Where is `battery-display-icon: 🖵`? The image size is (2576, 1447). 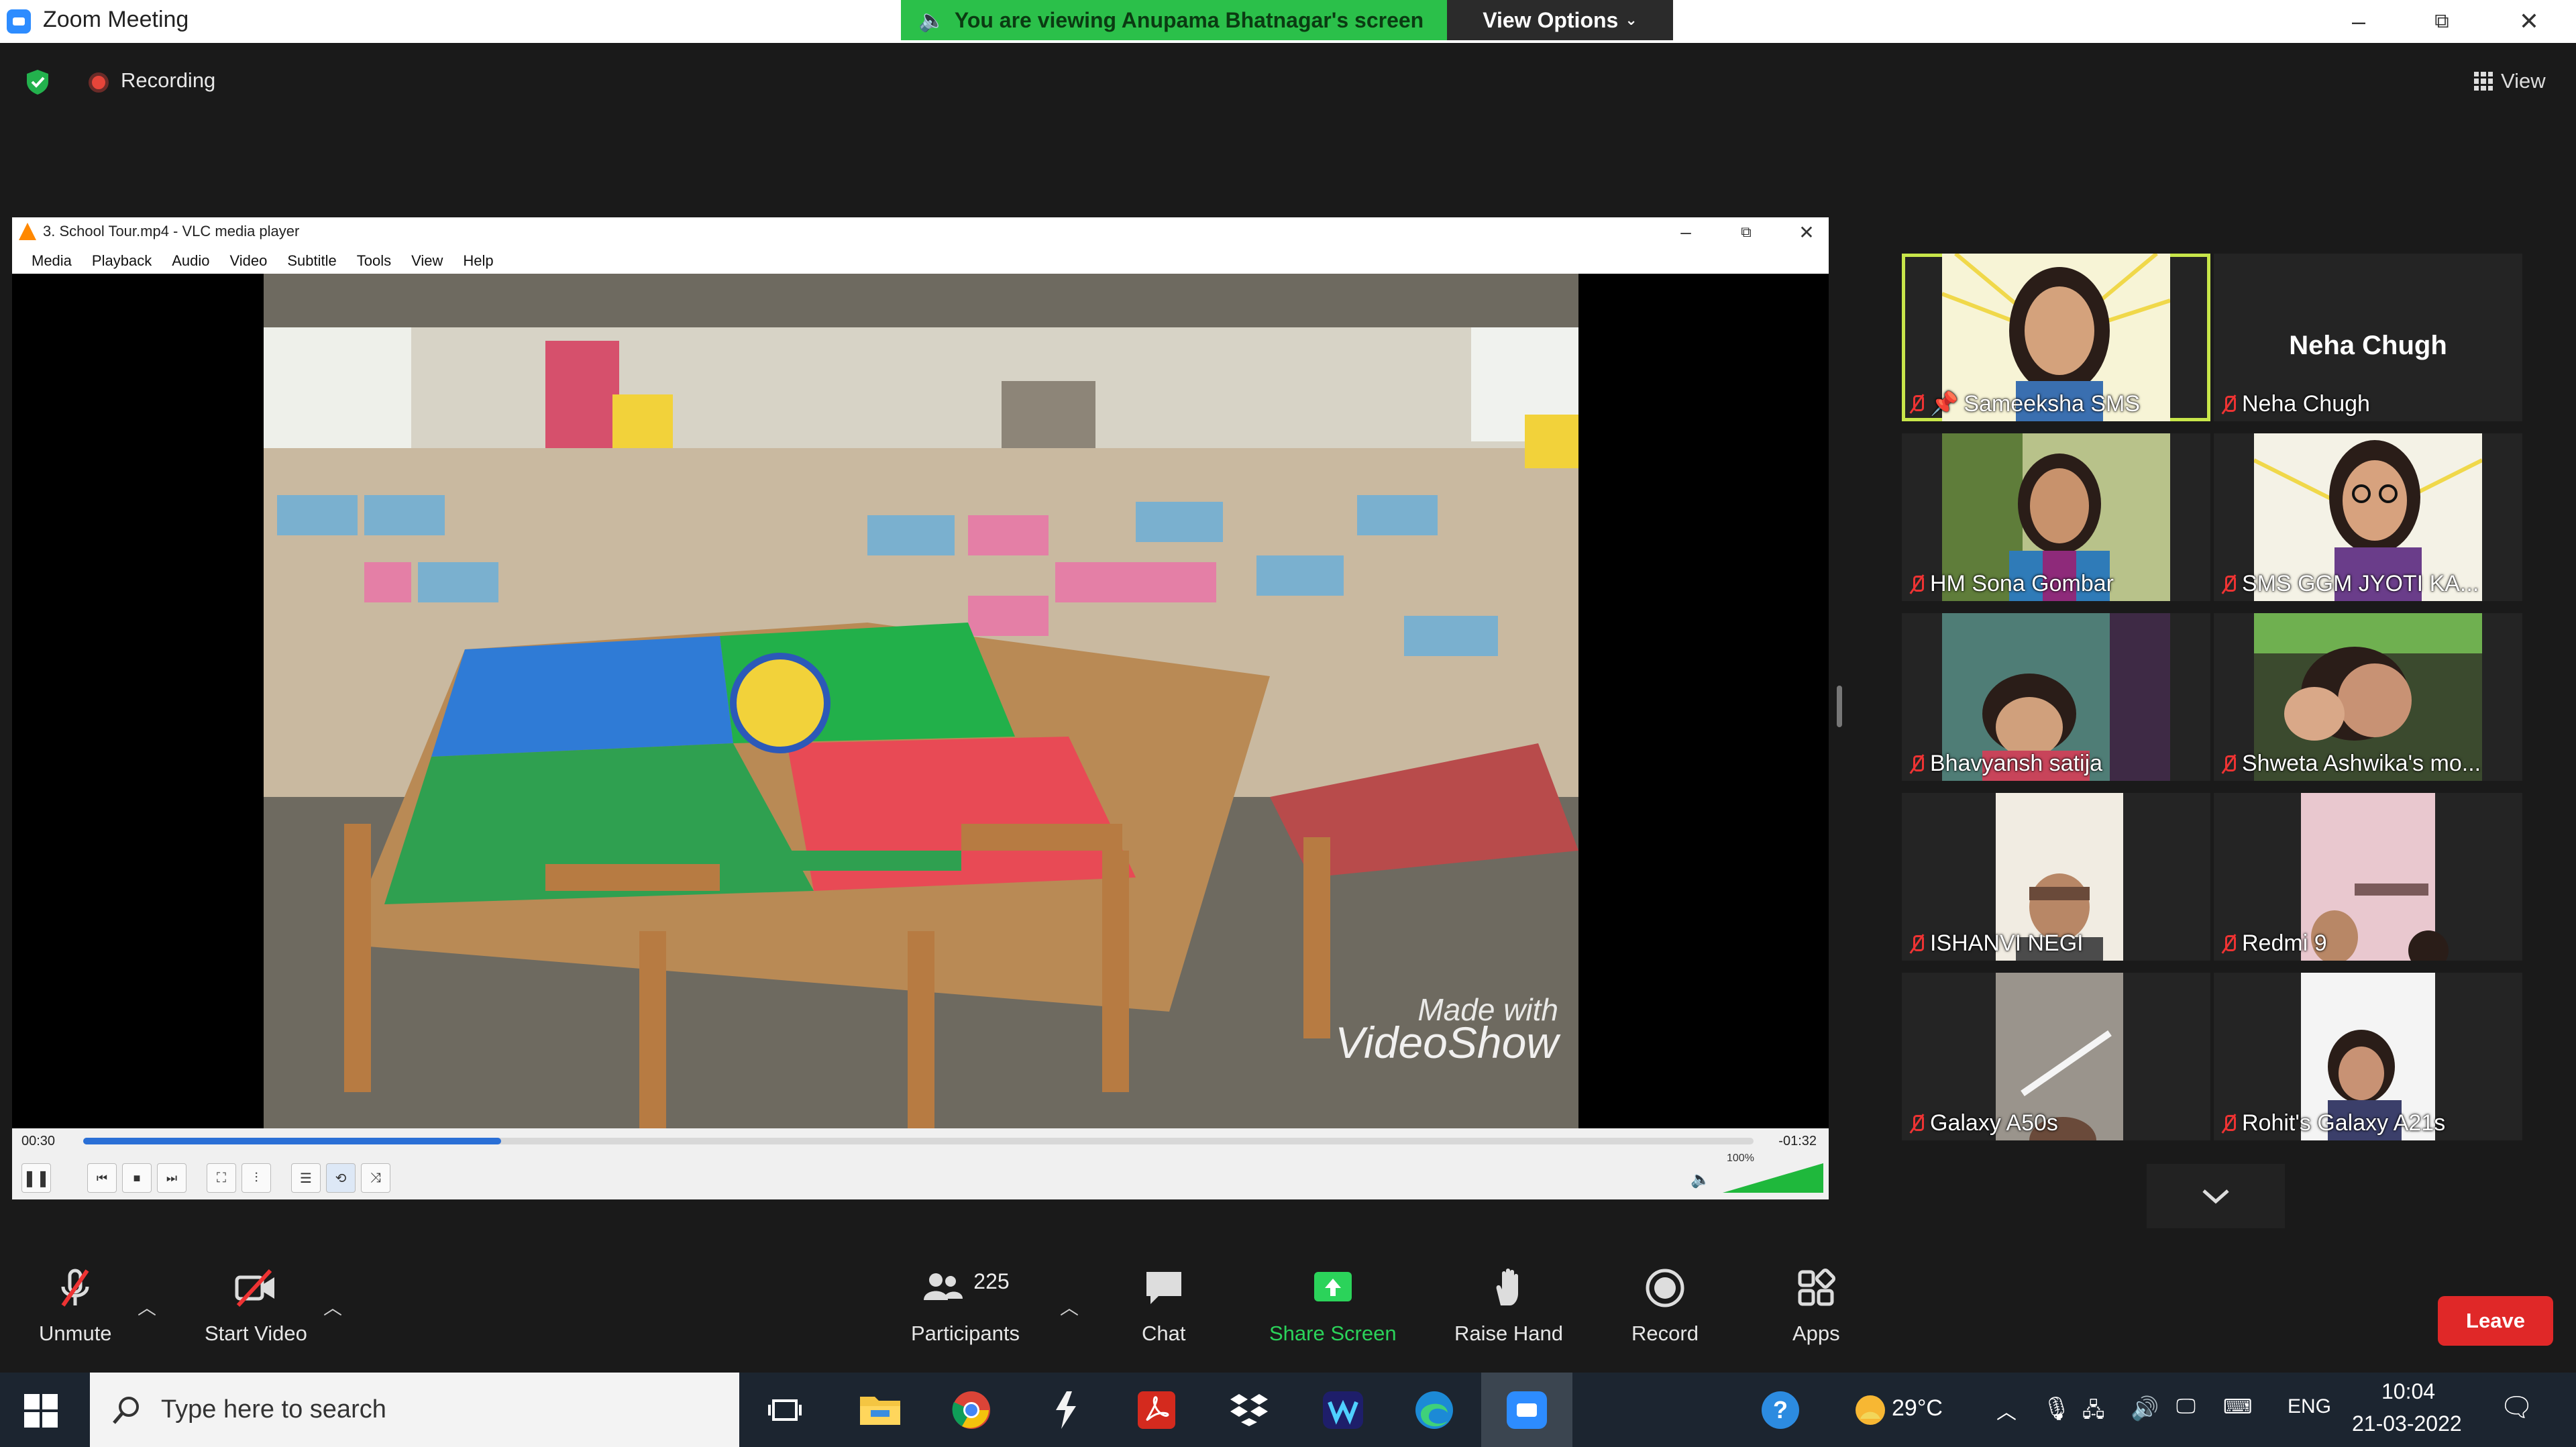
battery-display-icon: 🖵 is located at coordinates (2186, 1407).